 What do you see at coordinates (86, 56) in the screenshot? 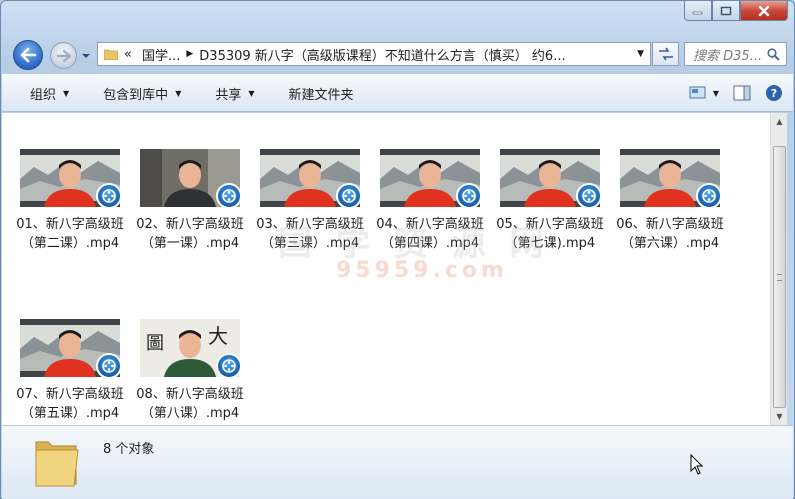
I see `history-dropdown-icon` at bounding box center [86, 56].